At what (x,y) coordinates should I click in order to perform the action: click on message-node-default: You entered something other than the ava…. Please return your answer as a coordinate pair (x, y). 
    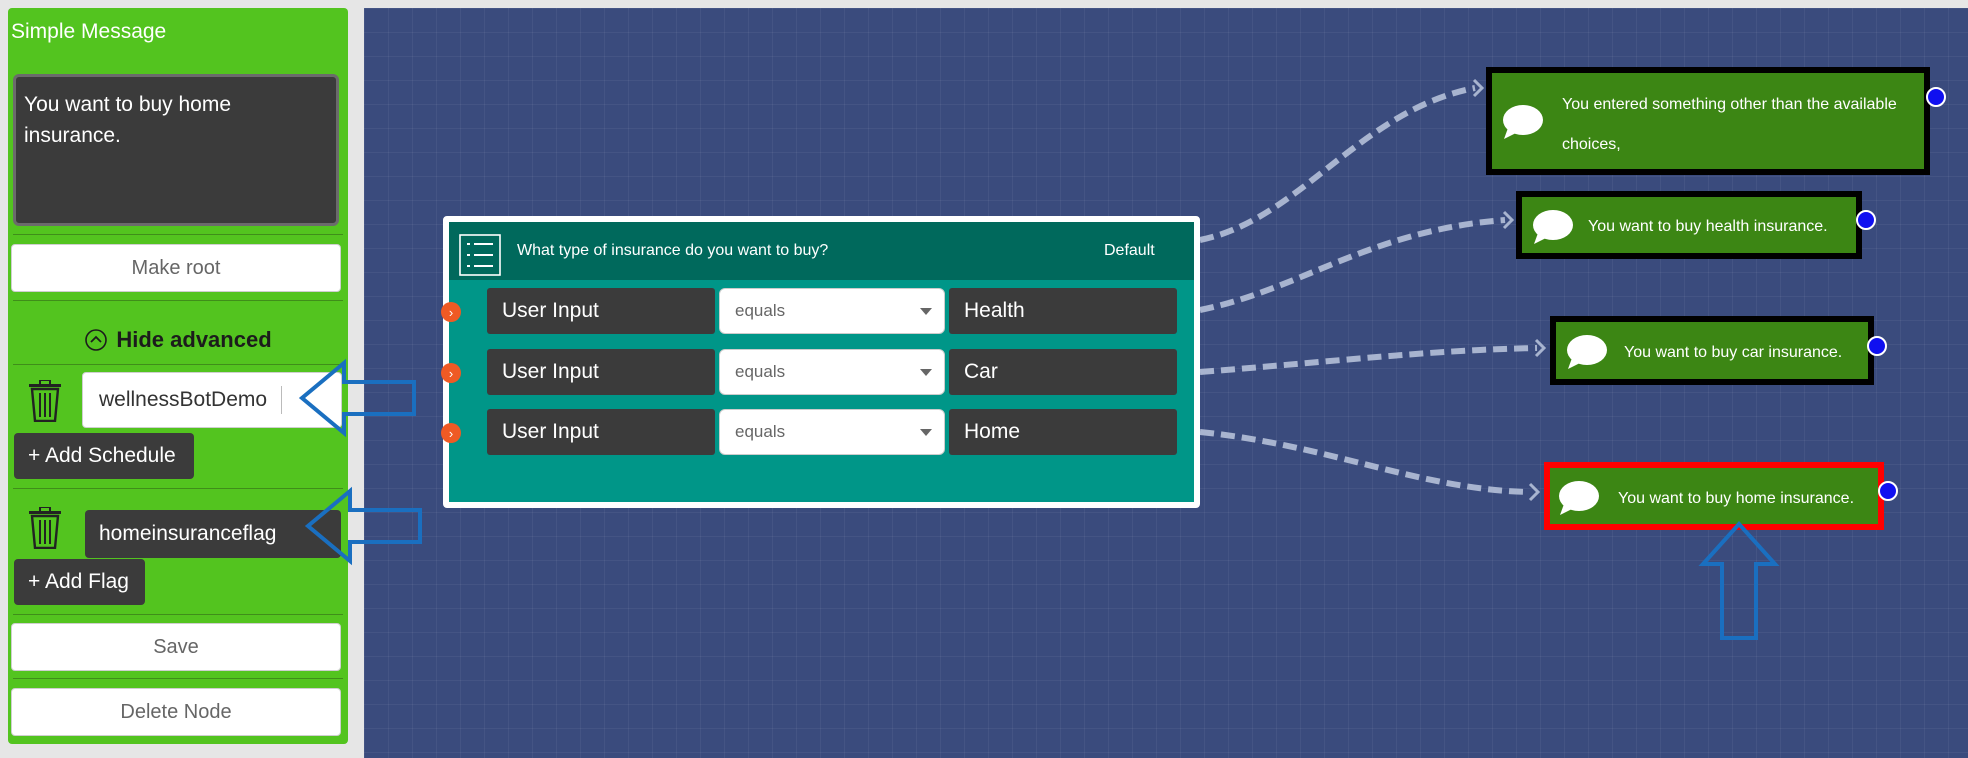
    Looking at the image, I should click on (1708, 121).